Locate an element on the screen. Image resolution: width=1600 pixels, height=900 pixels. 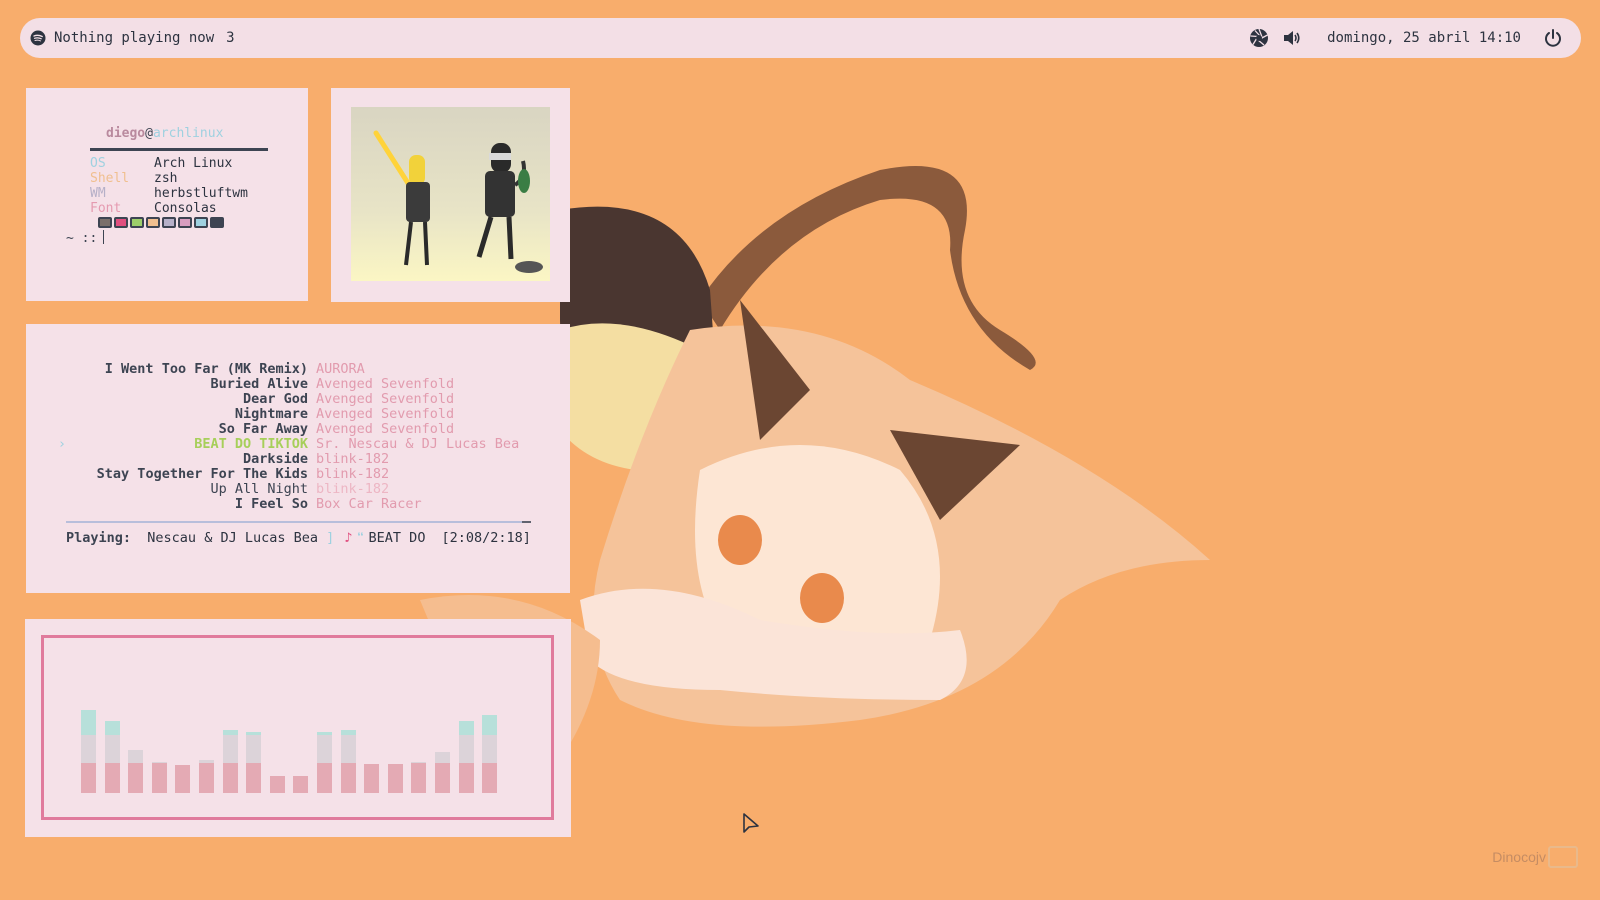
track-artist: AURORA is located at coordinates (340, 369).